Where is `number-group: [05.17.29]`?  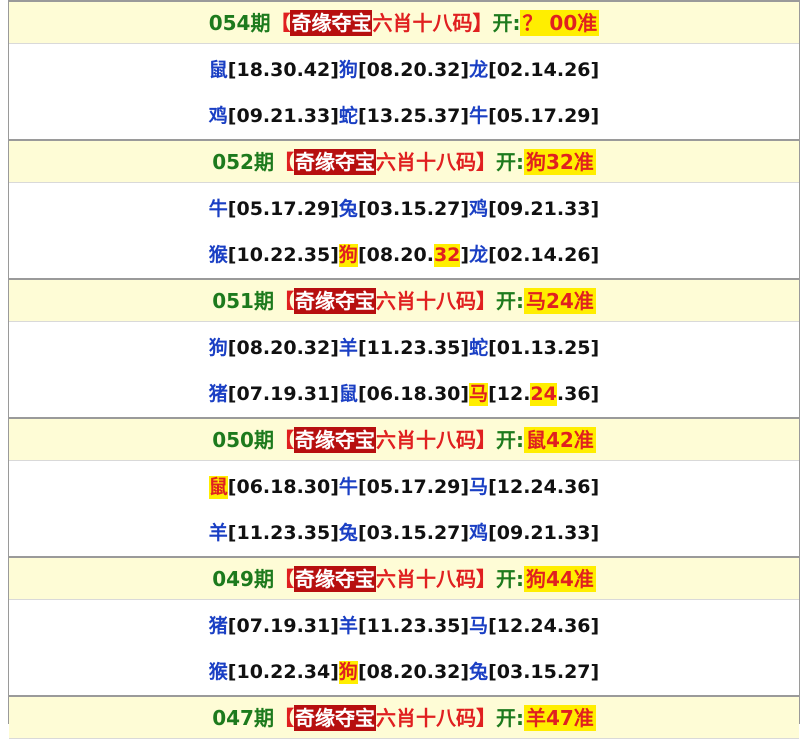 number-group: [05.17.29] is located at coordinates (413, 486).